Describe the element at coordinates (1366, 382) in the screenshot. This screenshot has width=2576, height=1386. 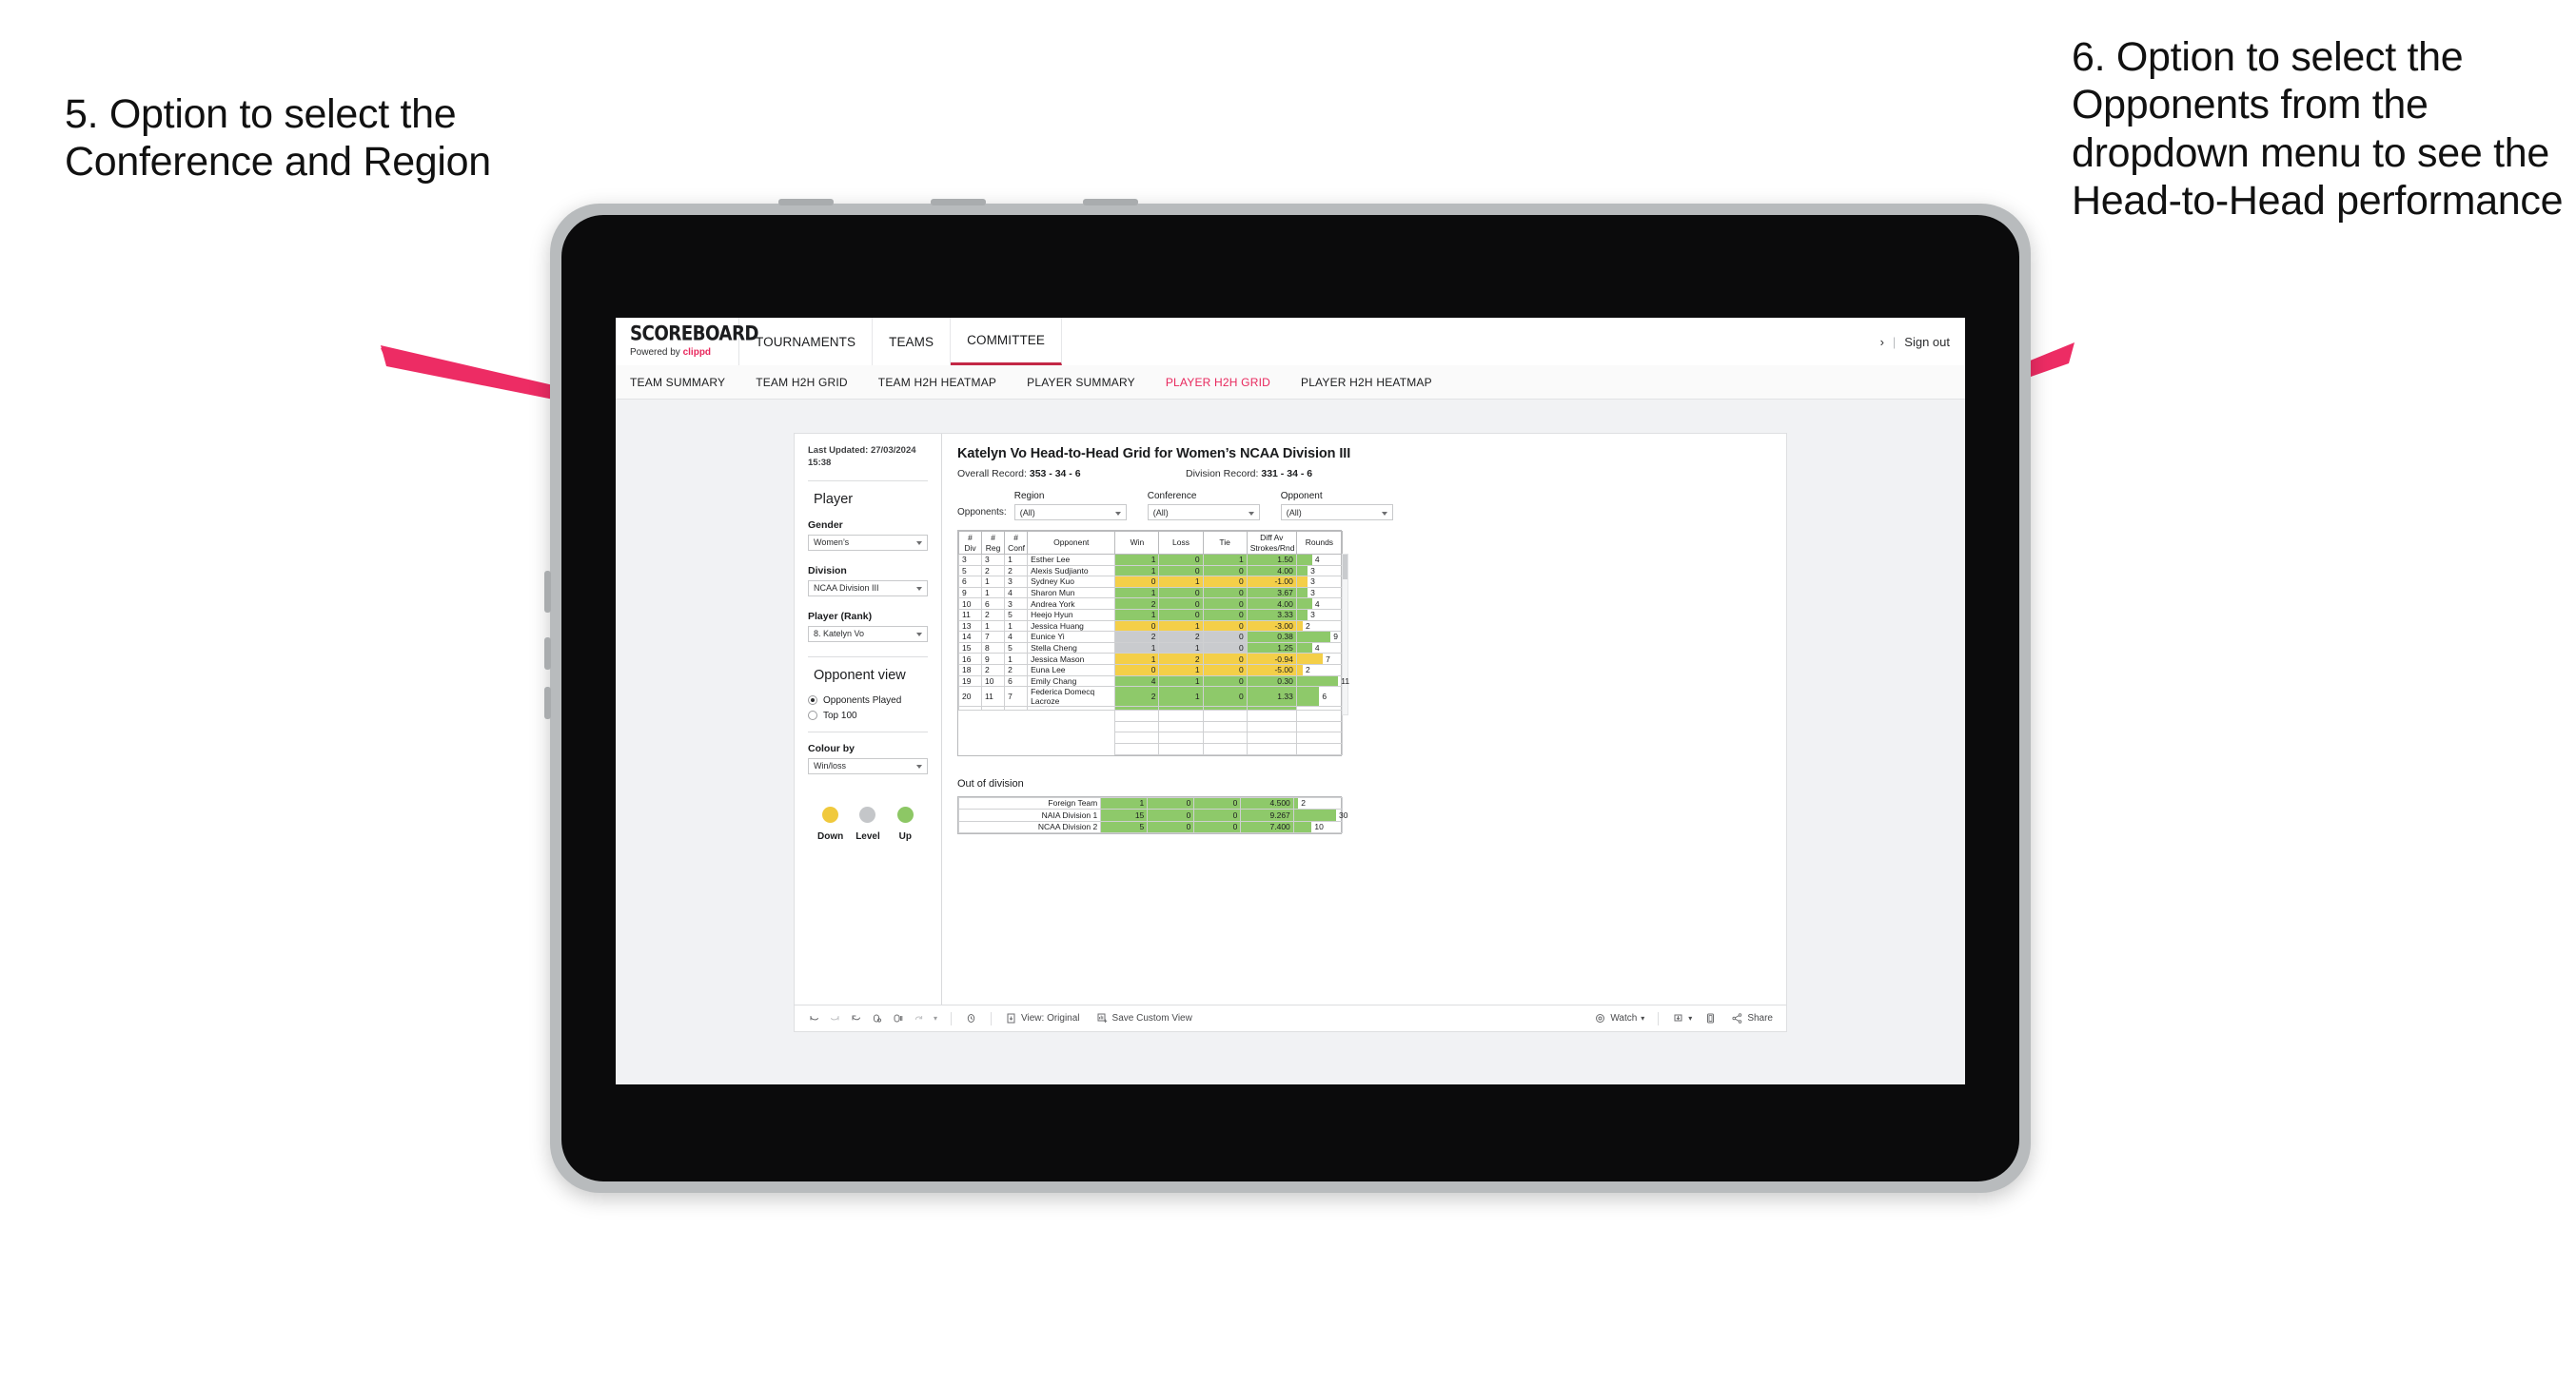
I see `subnav-player-h2h-heatmap: PLAYER H2H HEATMAP` at that location.